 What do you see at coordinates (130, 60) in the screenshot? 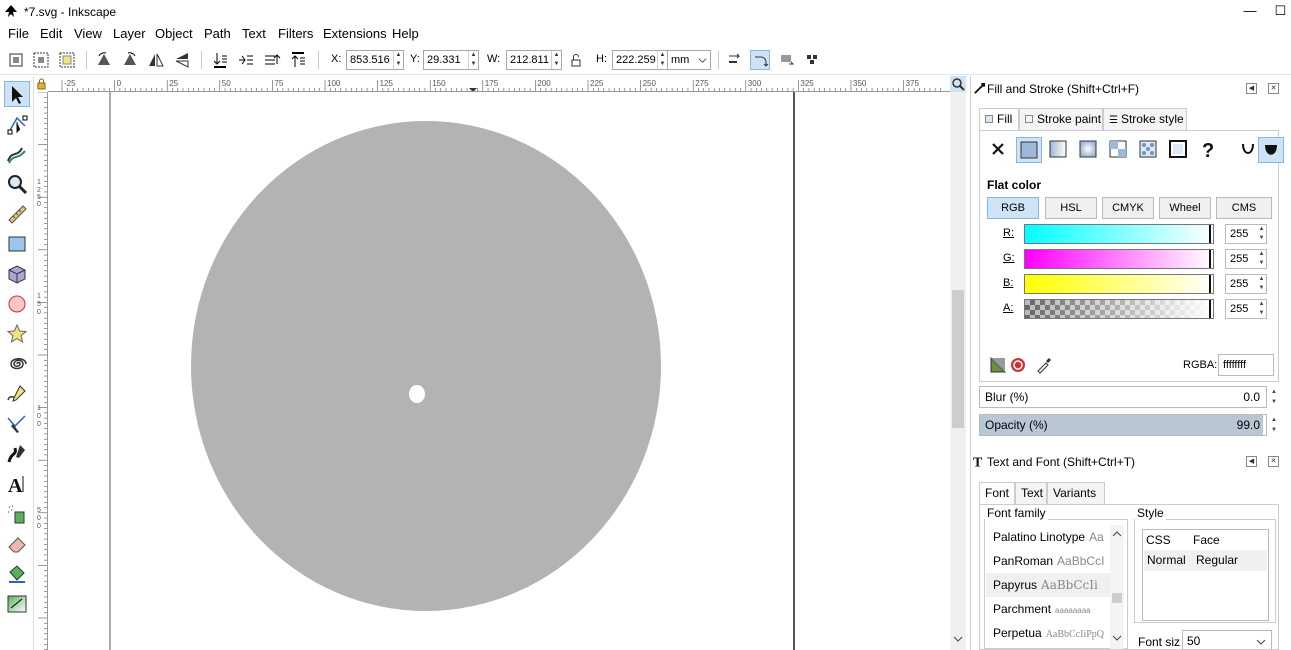
I see `rotate-cw-button` at bounding box center [130, 60].